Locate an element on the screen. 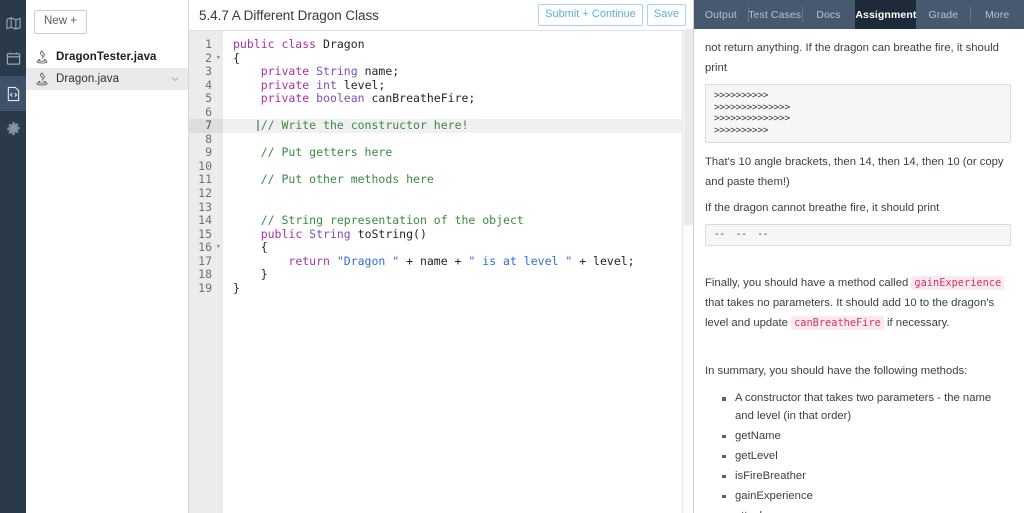 The image size is (1024, 513). line-number: 5 is located at coordinates (208, 98).